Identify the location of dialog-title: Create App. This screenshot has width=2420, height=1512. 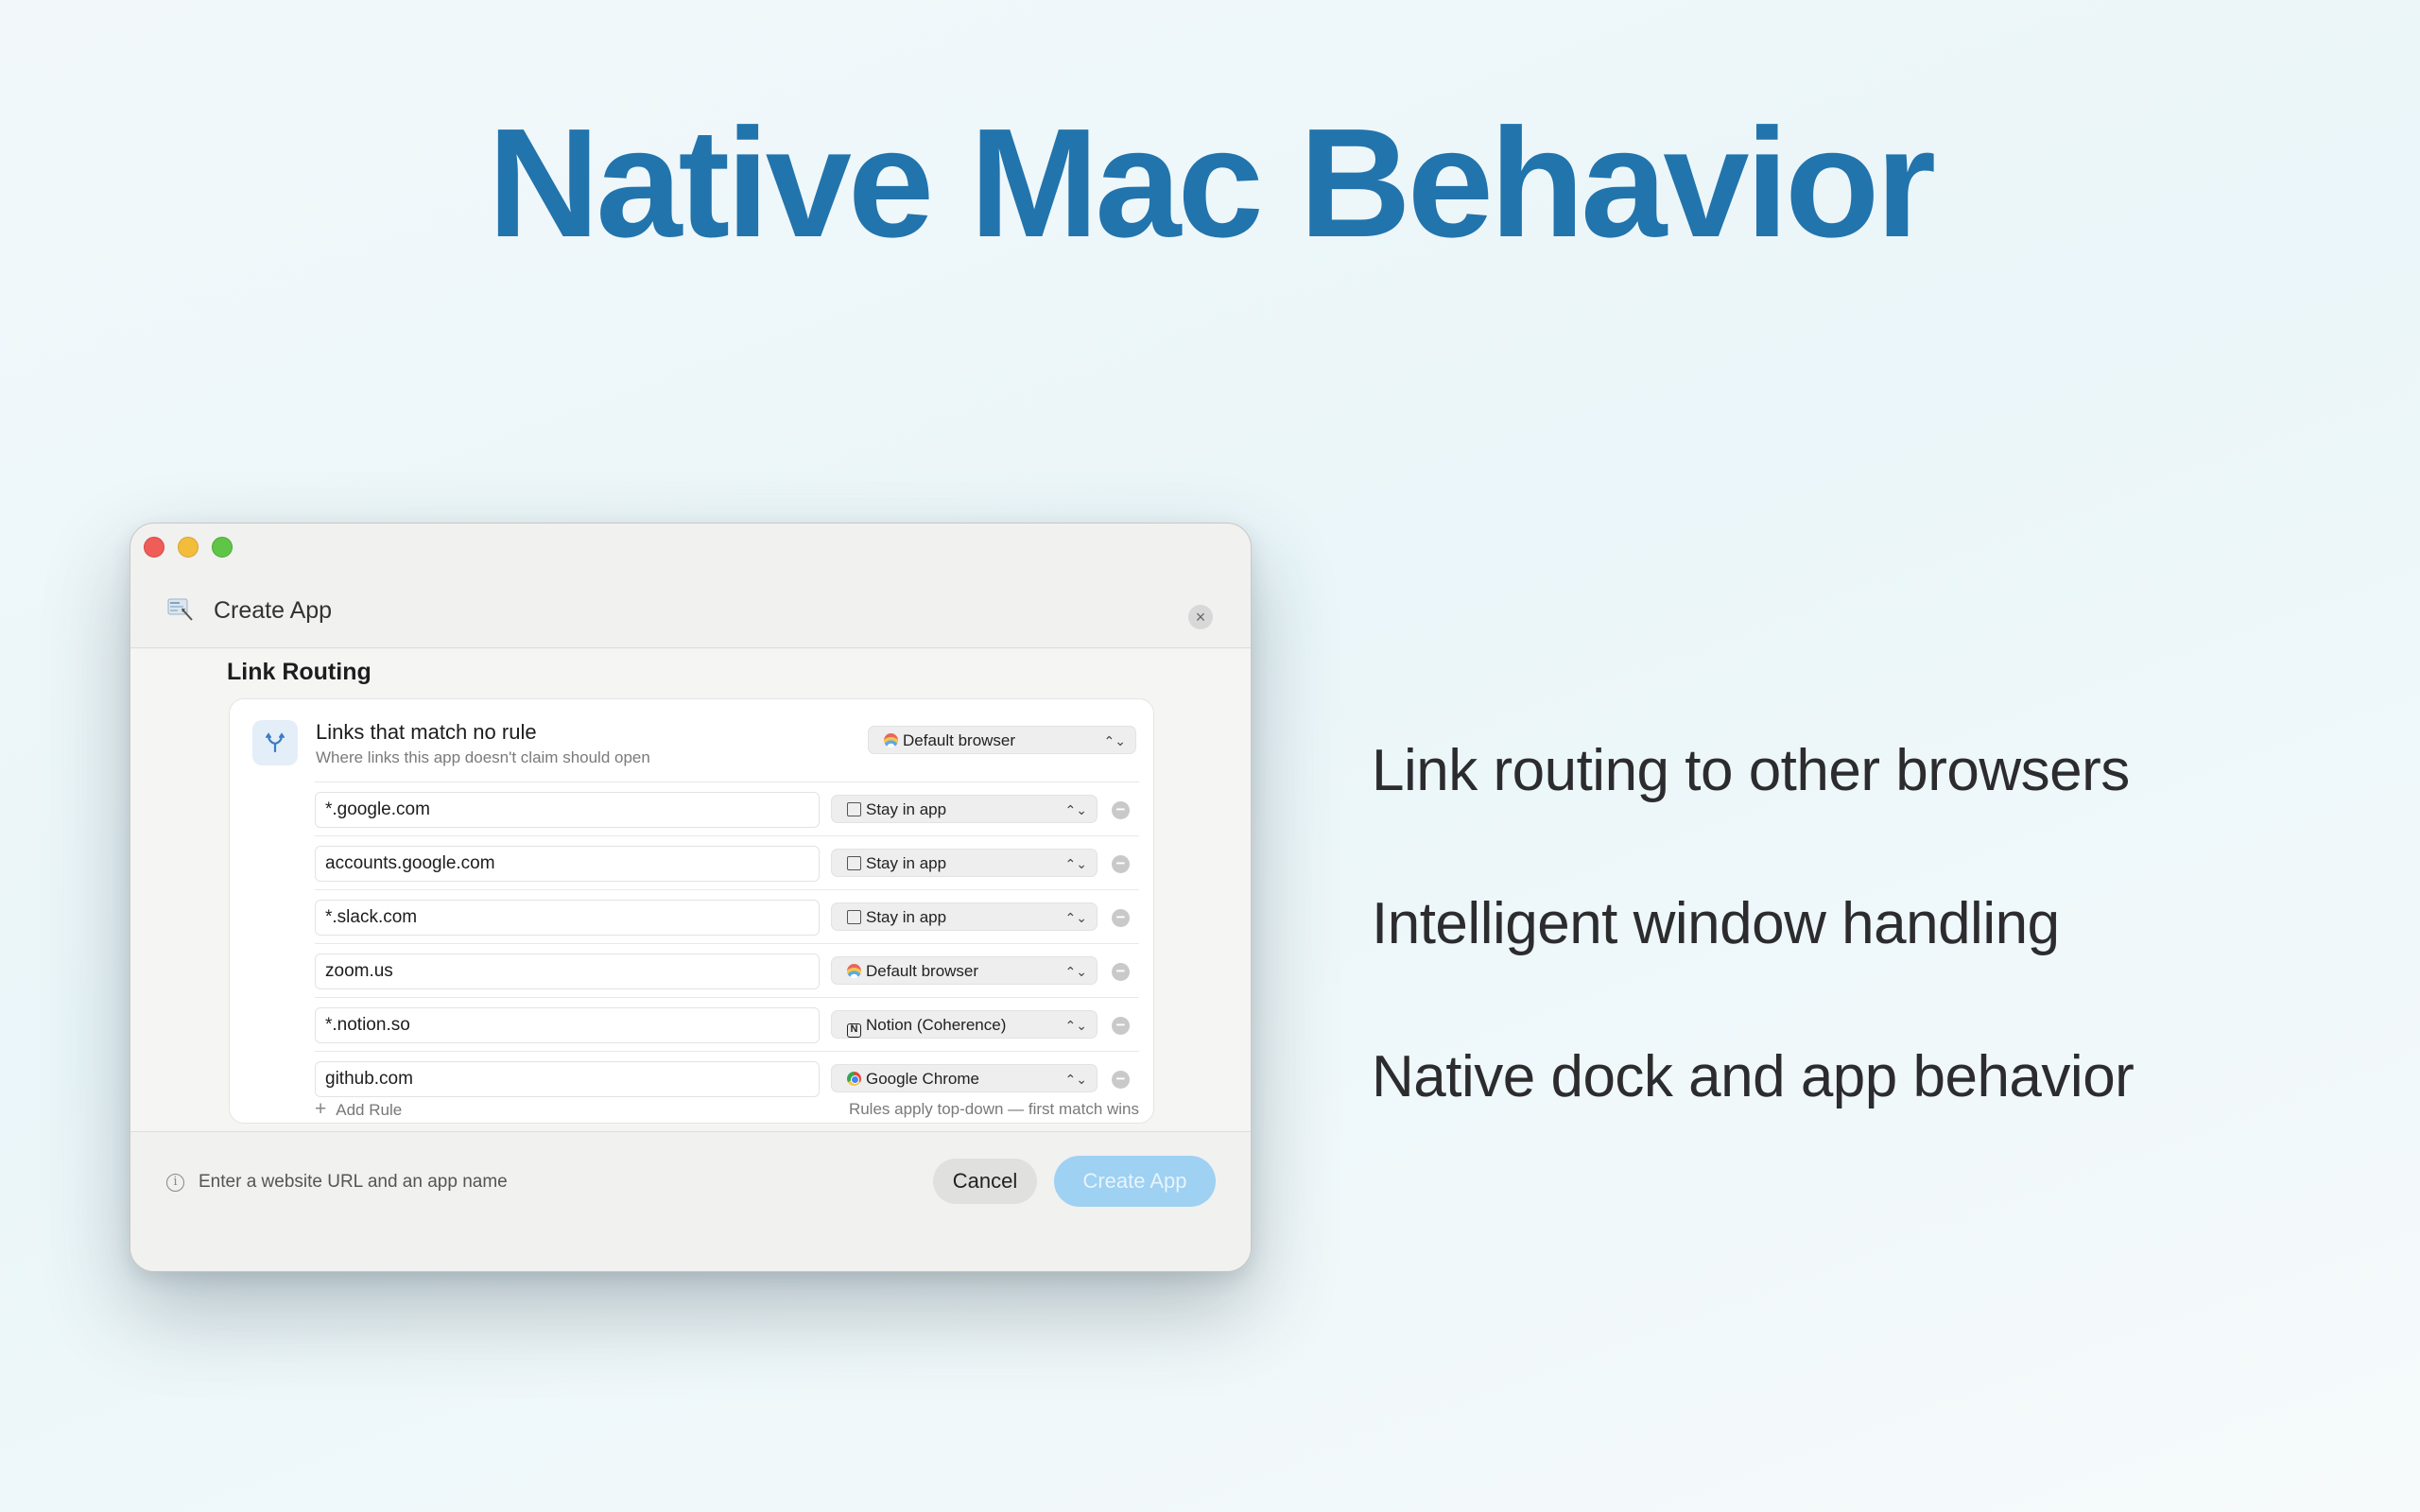
(273, 610).